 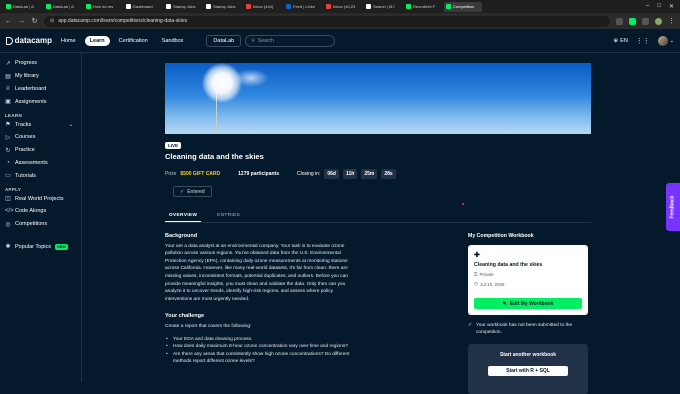 I want to click on feedback-label: Feedback, so click(x=673, y=207).